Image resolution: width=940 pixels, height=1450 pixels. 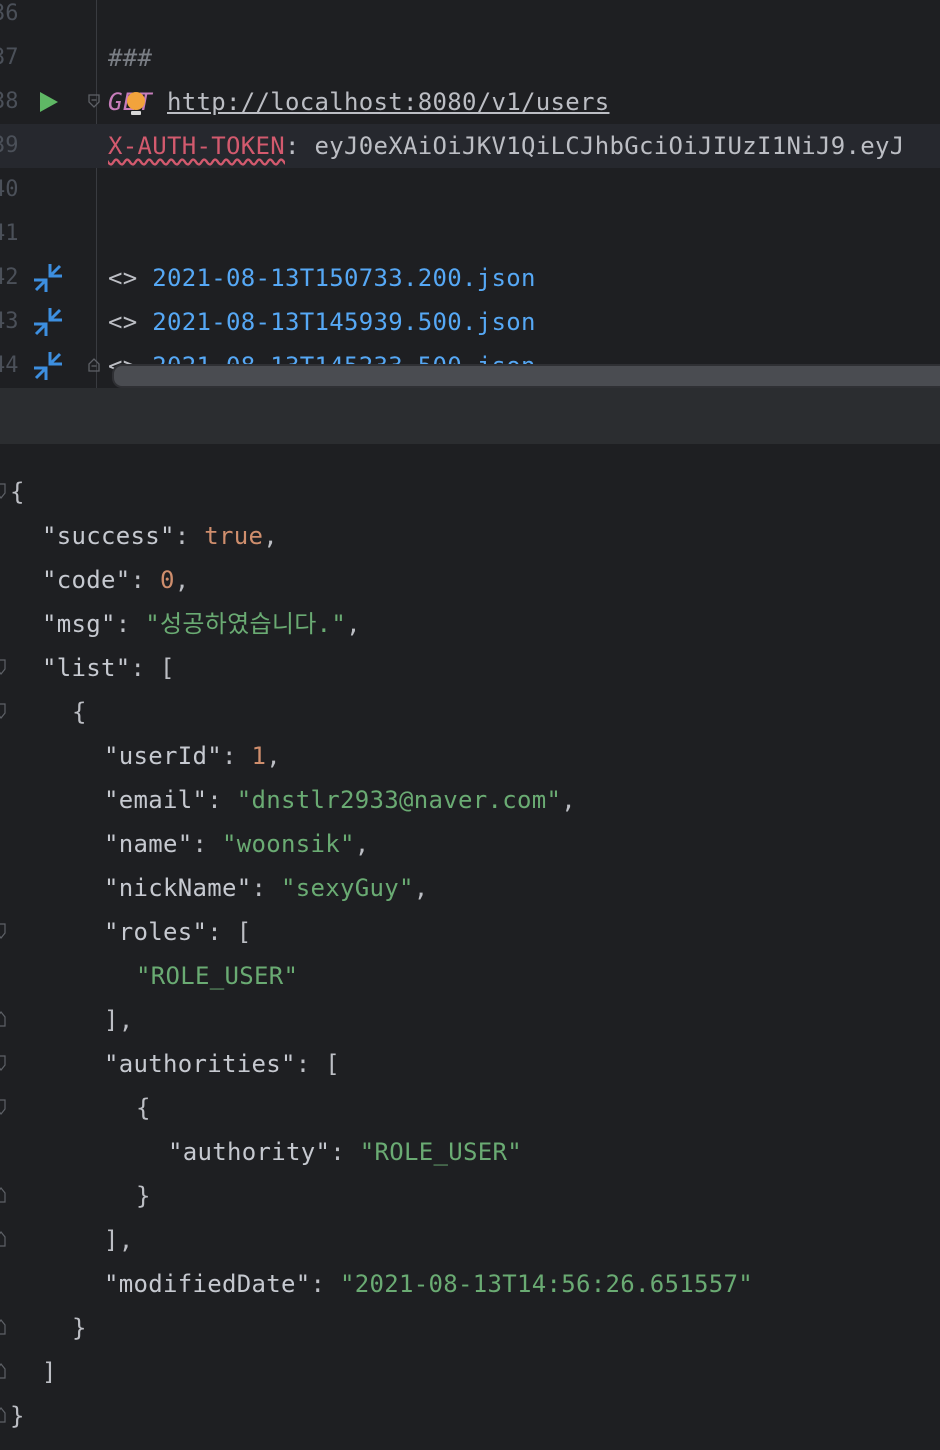 I want to click on line-number: 38, so click(x=9, y=101).